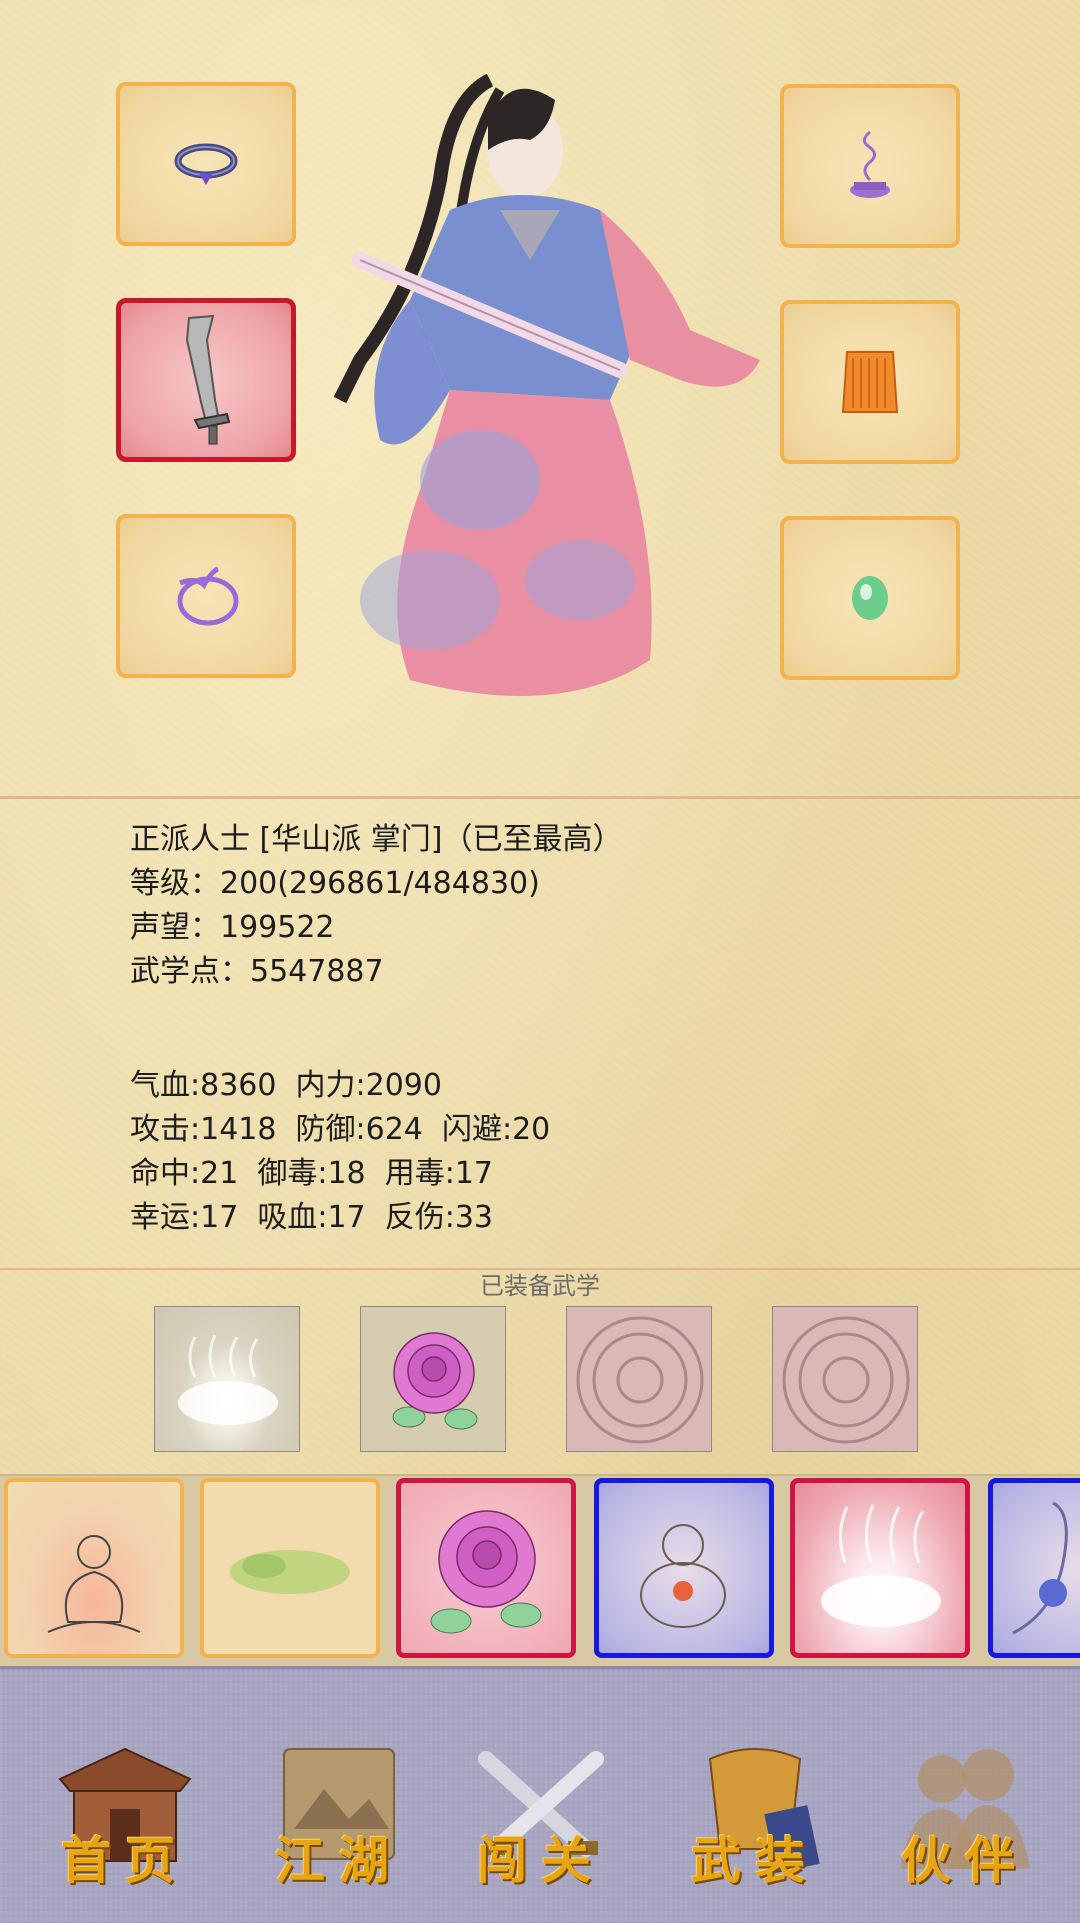 The image size is (1080, 1923). What do you see at coordinates (541, 1860) in the screenshot?
I see `nav-challenge-label: 闯关` at bounding box center [541, 1860].